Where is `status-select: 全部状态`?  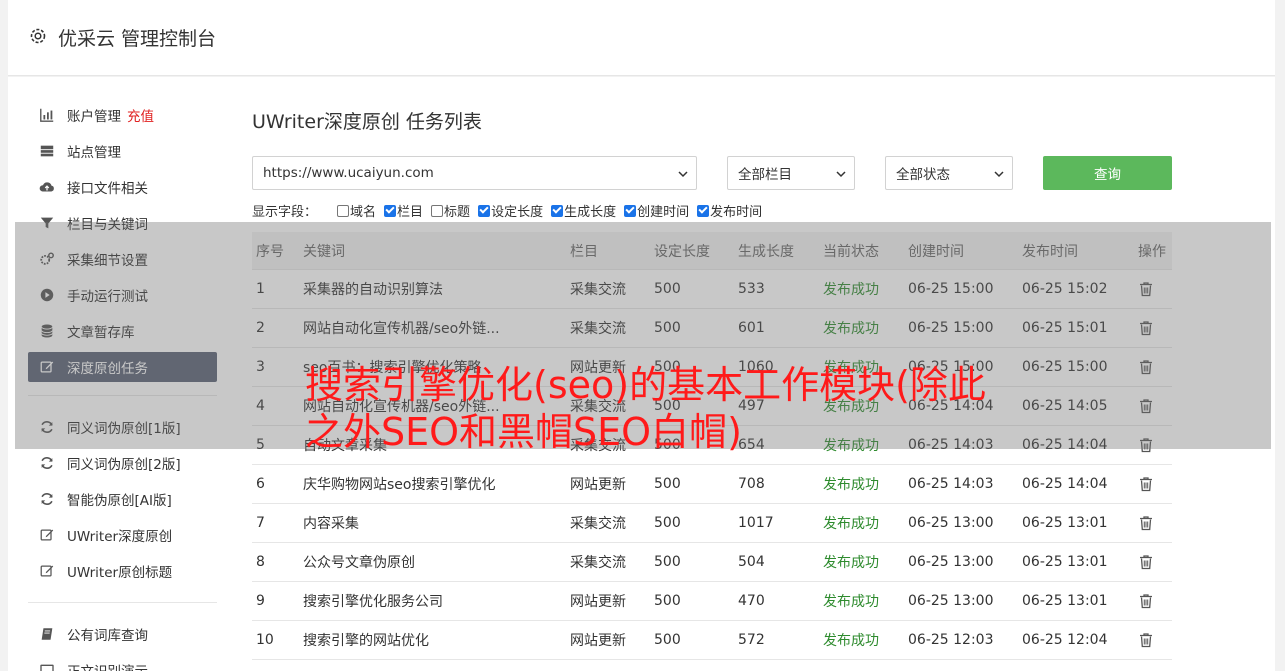
status-select: 全部状态 is located at coordinates (949, 173).